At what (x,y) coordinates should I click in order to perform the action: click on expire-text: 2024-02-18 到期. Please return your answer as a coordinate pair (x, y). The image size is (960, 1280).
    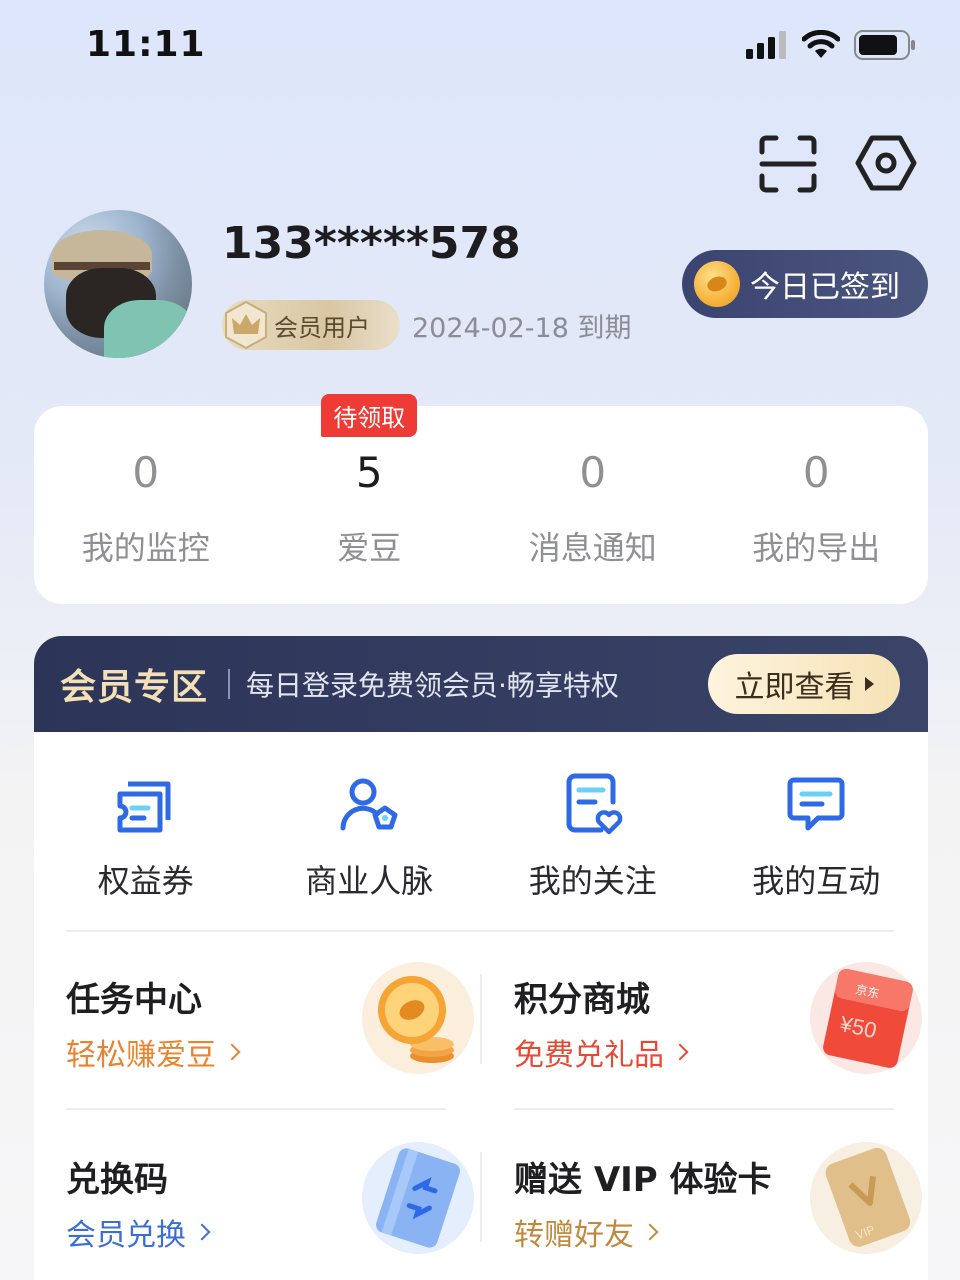
    Looking at the image, I should click on (522, 325).